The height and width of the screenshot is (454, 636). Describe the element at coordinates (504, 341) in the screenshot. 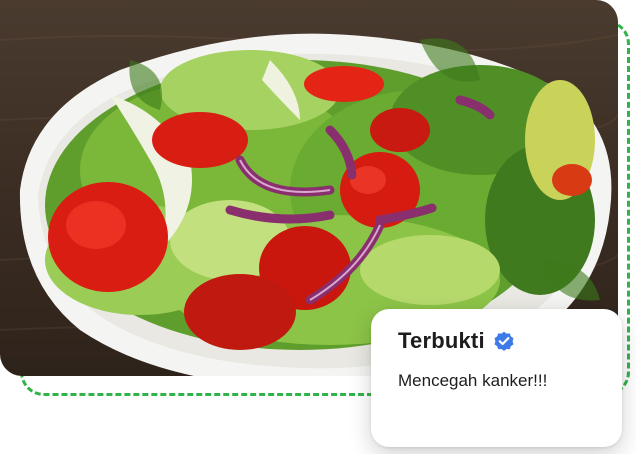

I see `verified-check-icon` at that location.